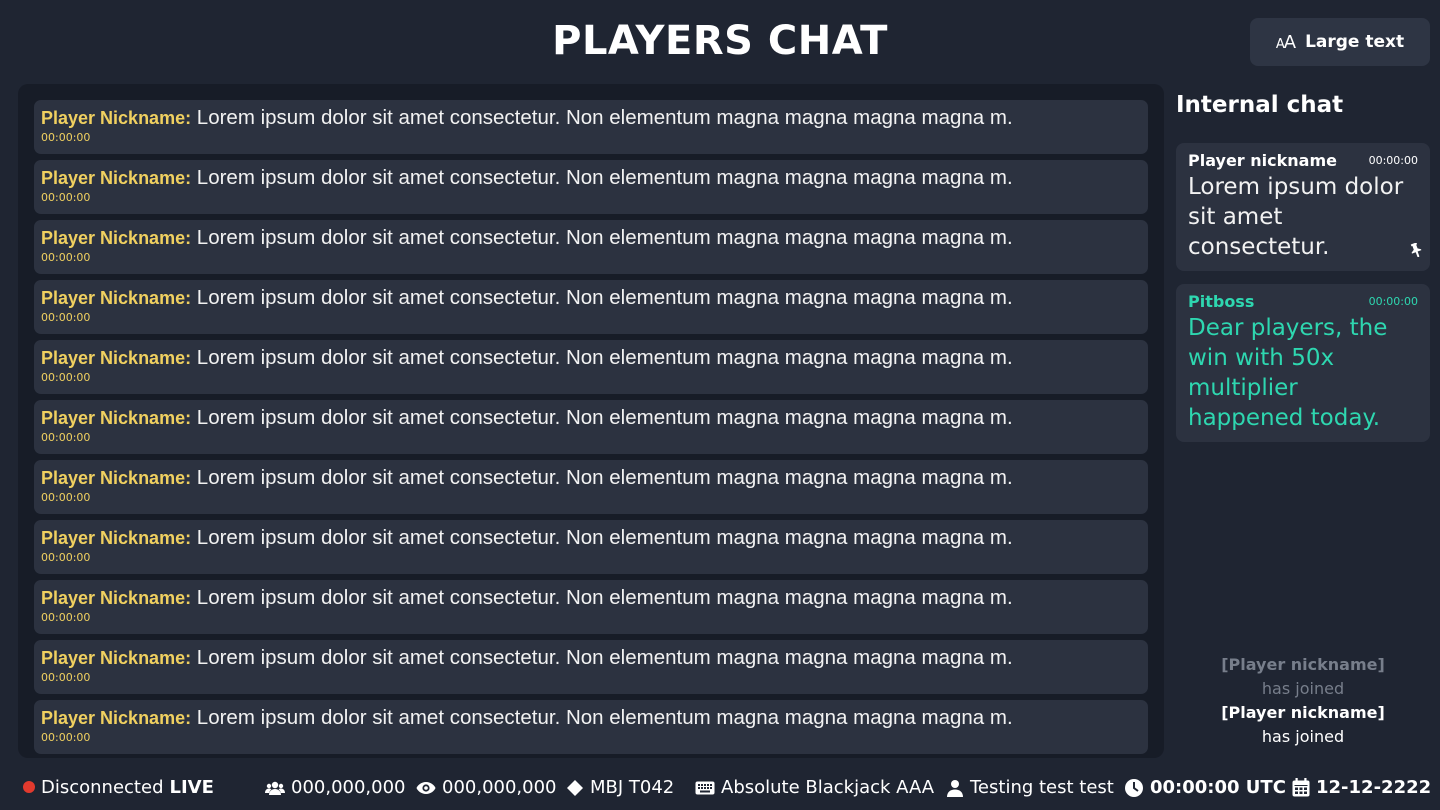 This screenshot has height=810, width=1440. I want to click on eye-icon, so click(426, 788).